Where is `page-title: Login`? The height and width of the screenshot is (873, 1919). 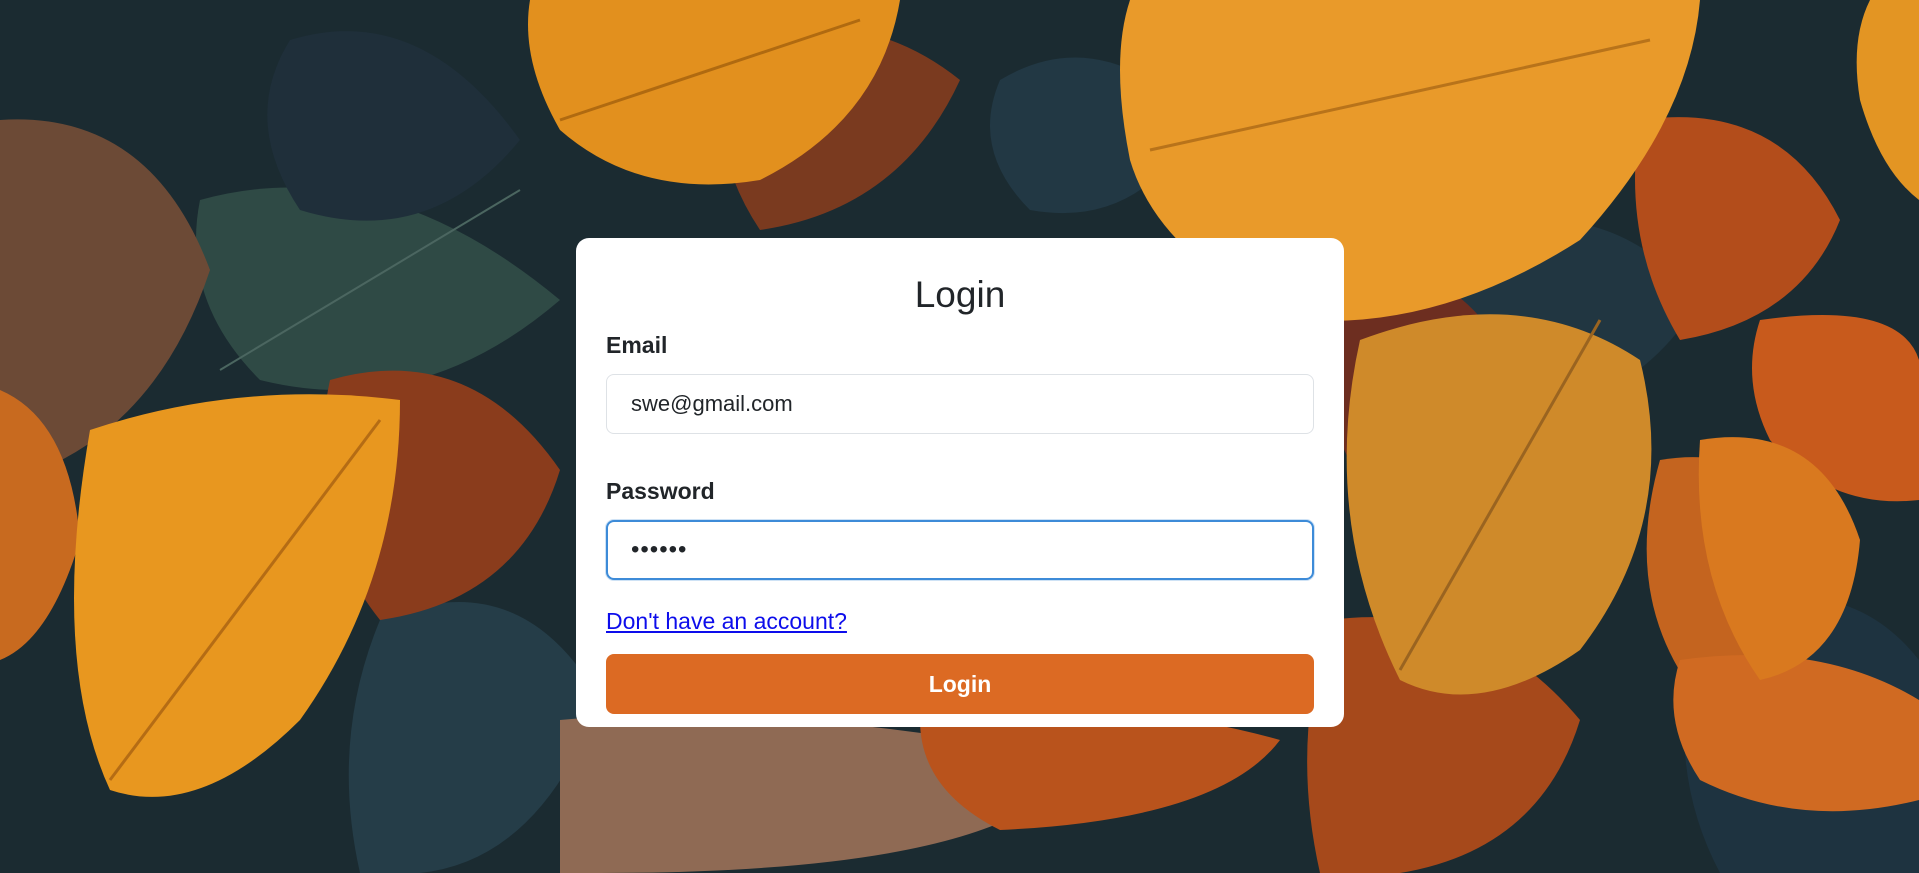 page-title: Login is located at coordinates (960, 294).